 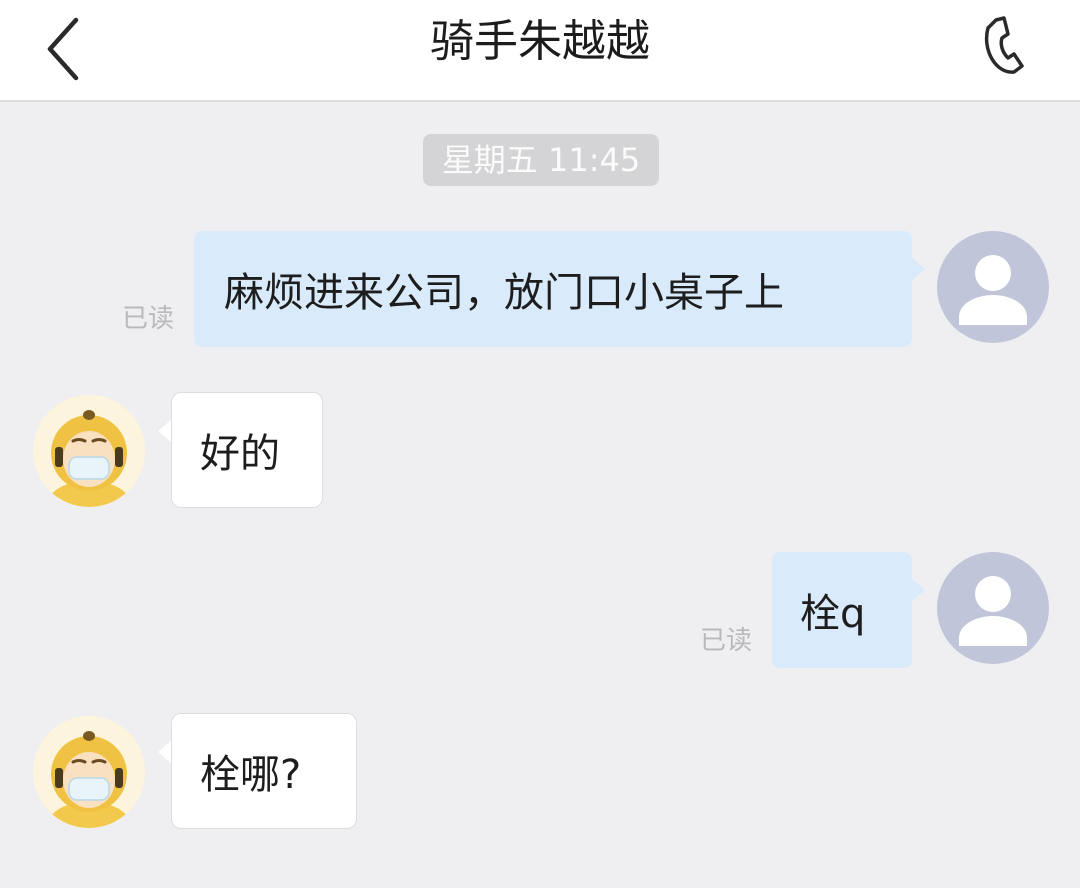 I want to click on message-text: 栓q, so click(x=833, y=614).